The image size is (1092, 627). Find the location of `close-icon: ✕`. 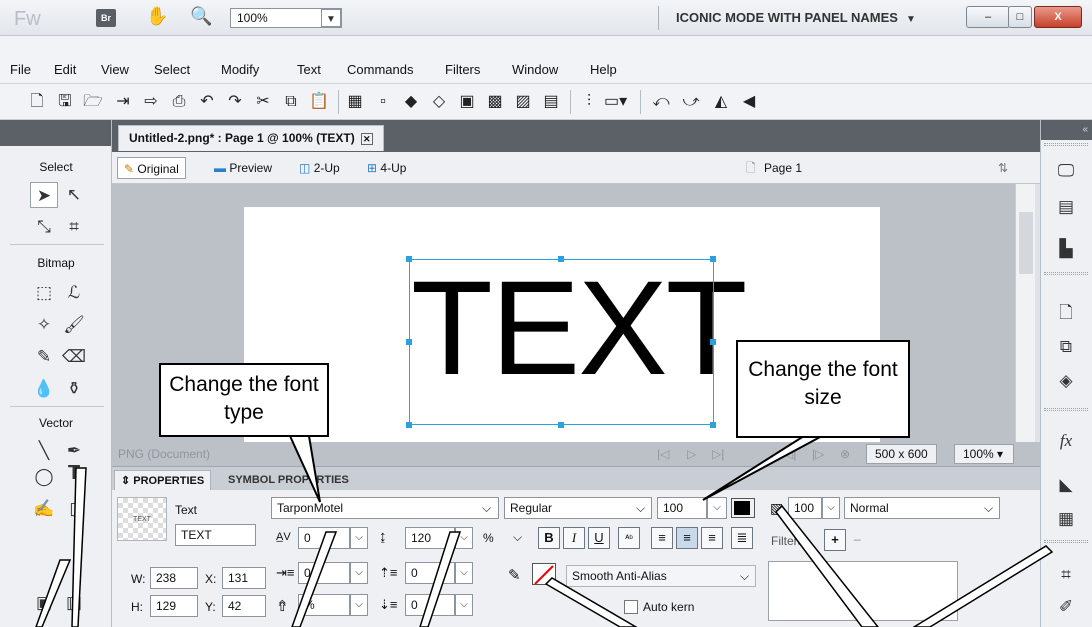

close-icon: ✕ is located at coordinates (366, 139).